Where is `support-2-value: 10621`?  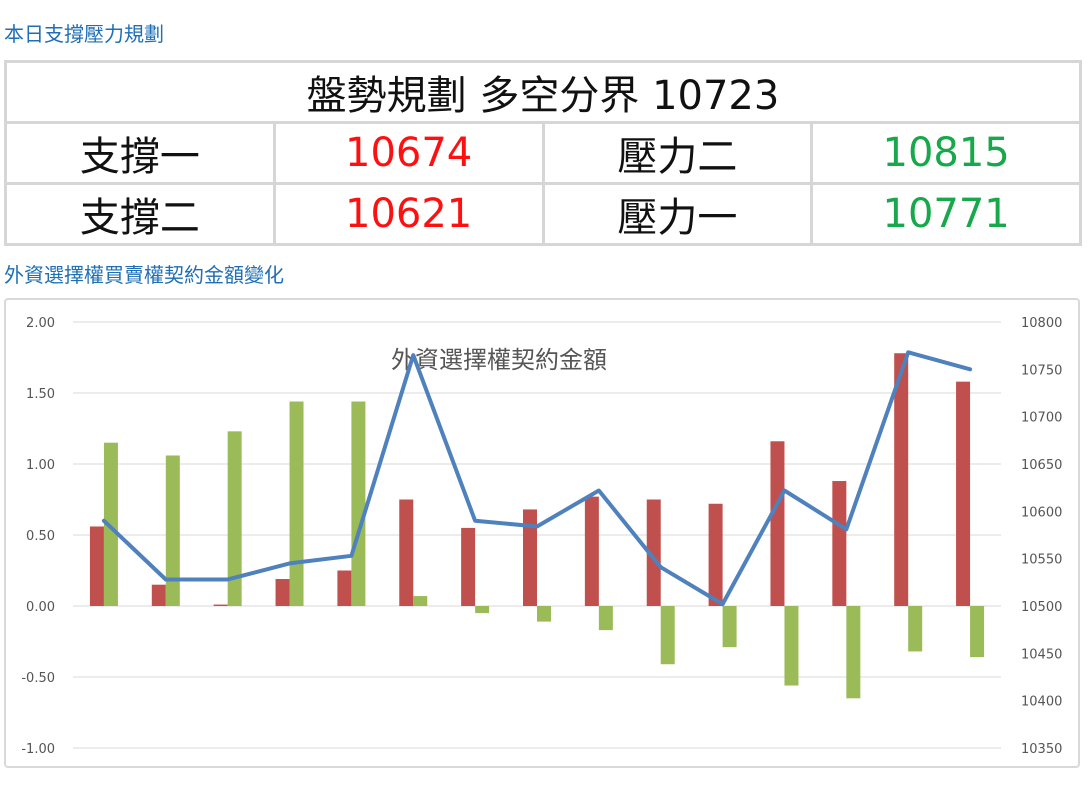
support-2-value: 10621 is located at coordinates (408, 214).